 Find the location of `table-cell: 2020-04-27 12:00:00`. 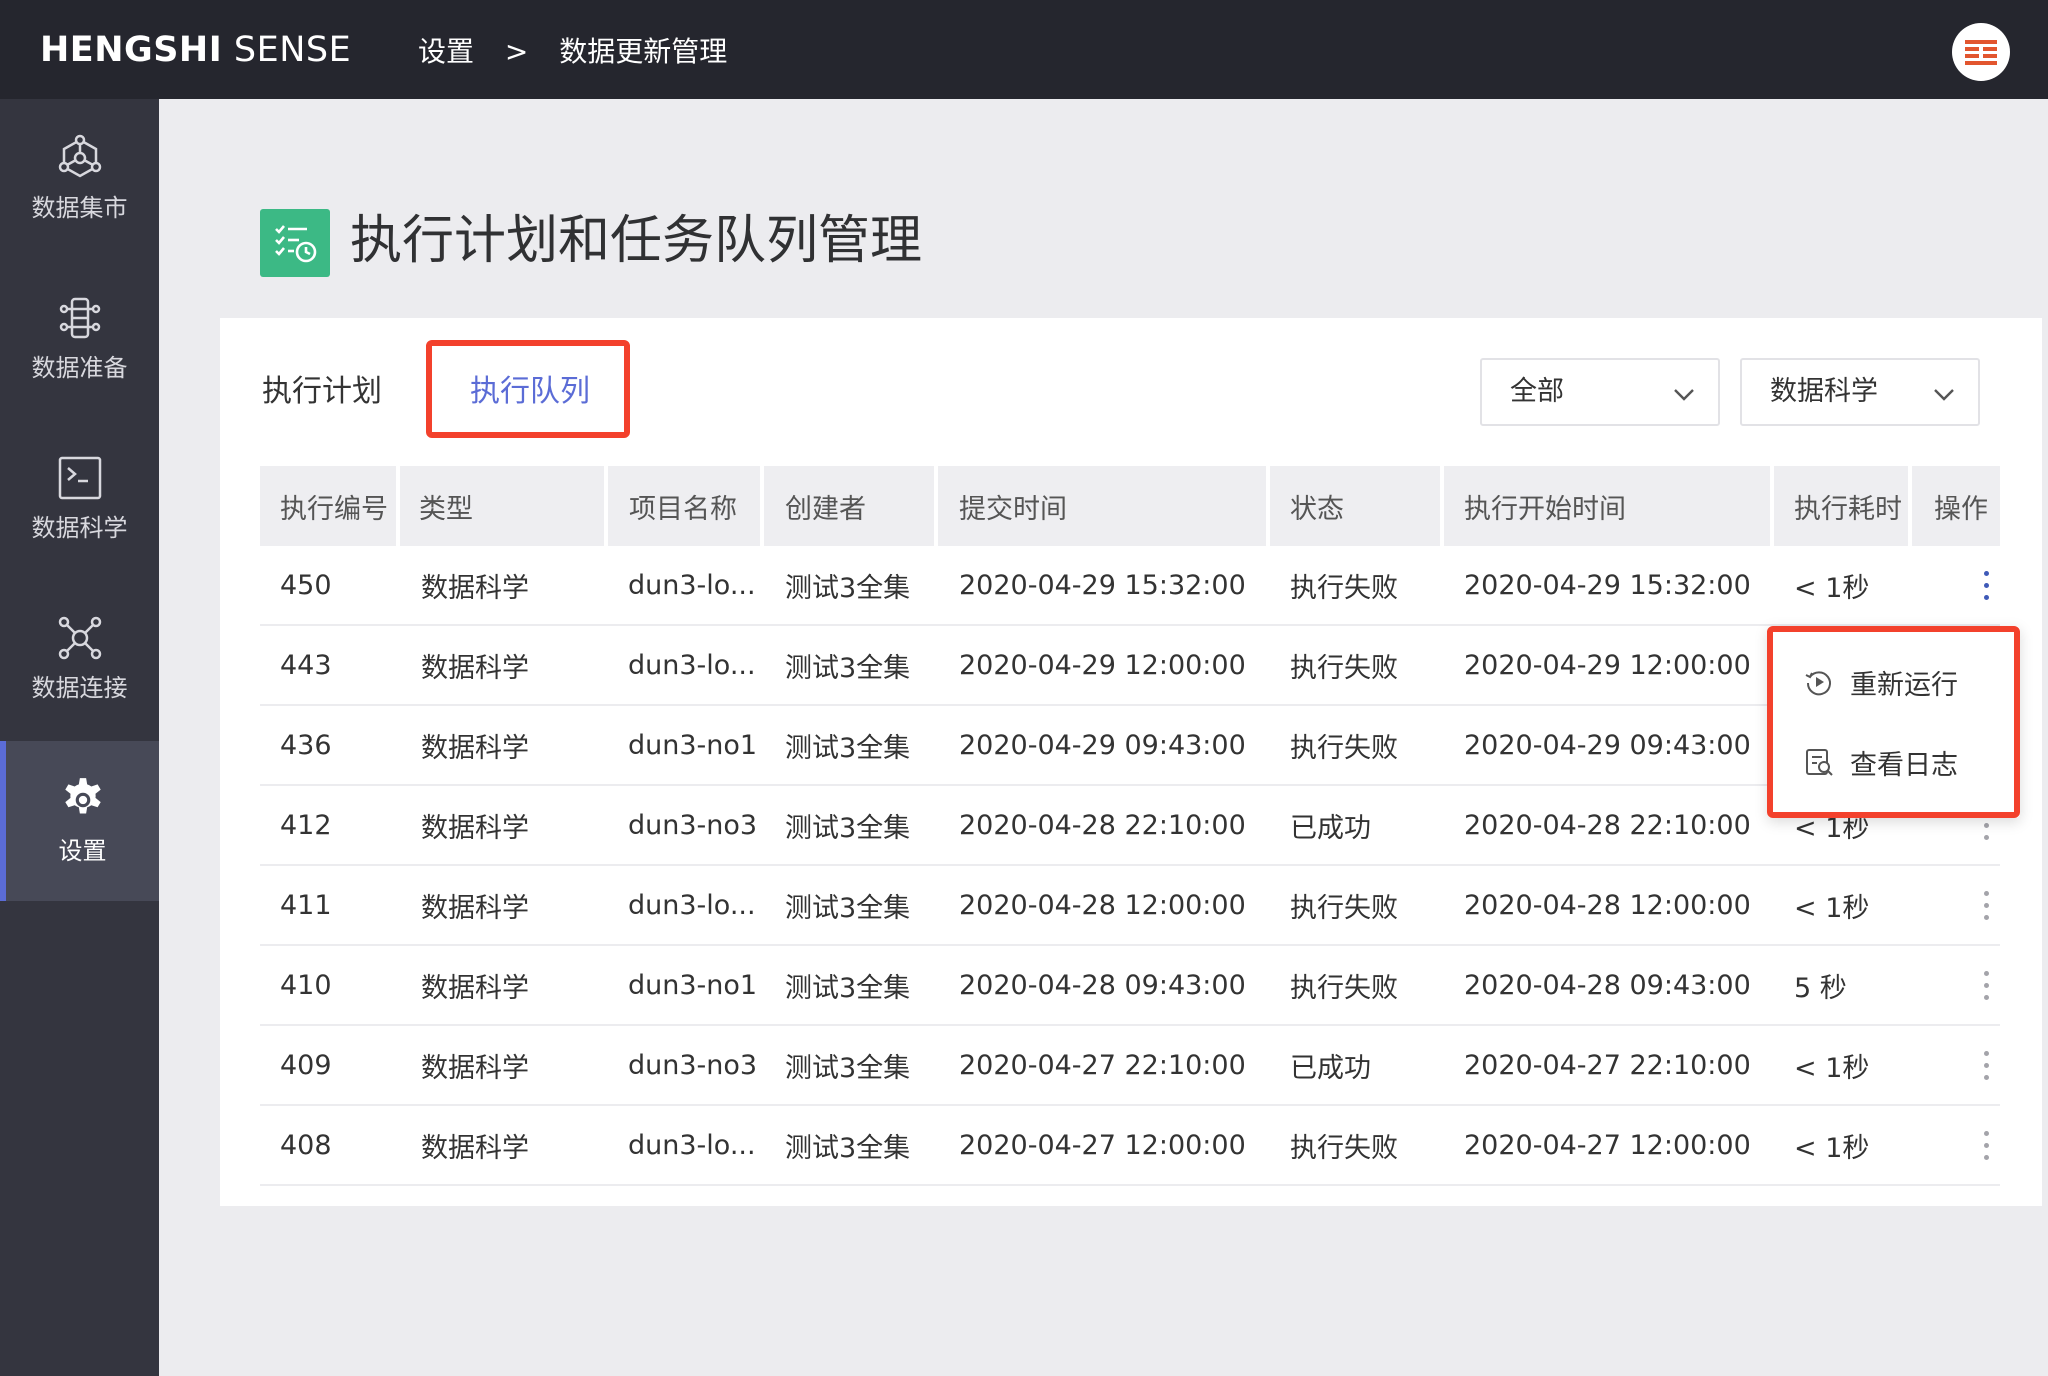

table-cell: 2020-04-27 12:00:00 is located at coordinates (1607, 1145).